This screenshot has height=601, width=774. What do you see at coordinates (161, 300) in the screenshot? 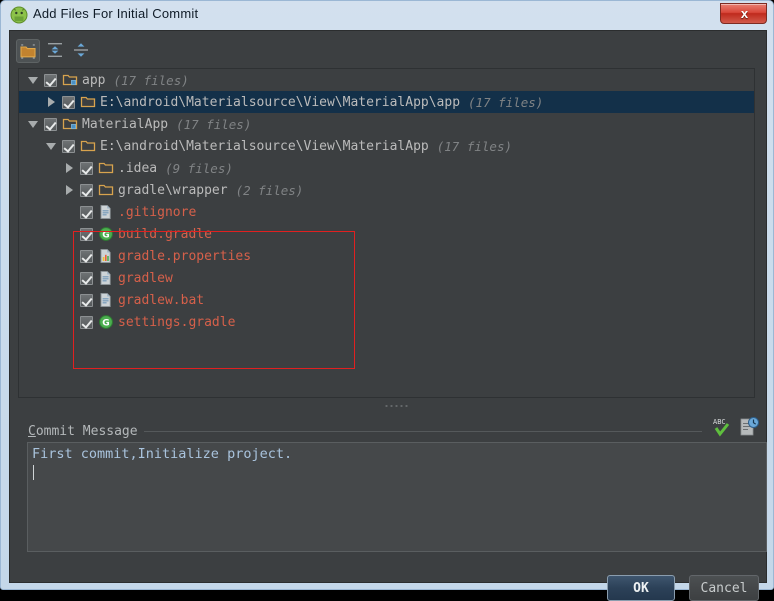
I see `tree-row-label: gradlew.bat` at bounding box center [161, 300].